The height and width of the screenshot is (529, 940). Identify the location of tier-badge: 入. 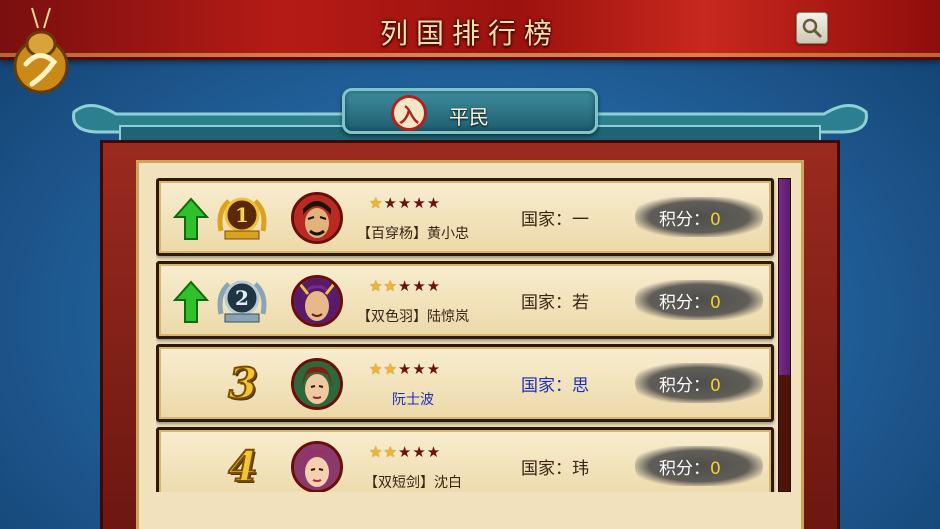
(409, 113).